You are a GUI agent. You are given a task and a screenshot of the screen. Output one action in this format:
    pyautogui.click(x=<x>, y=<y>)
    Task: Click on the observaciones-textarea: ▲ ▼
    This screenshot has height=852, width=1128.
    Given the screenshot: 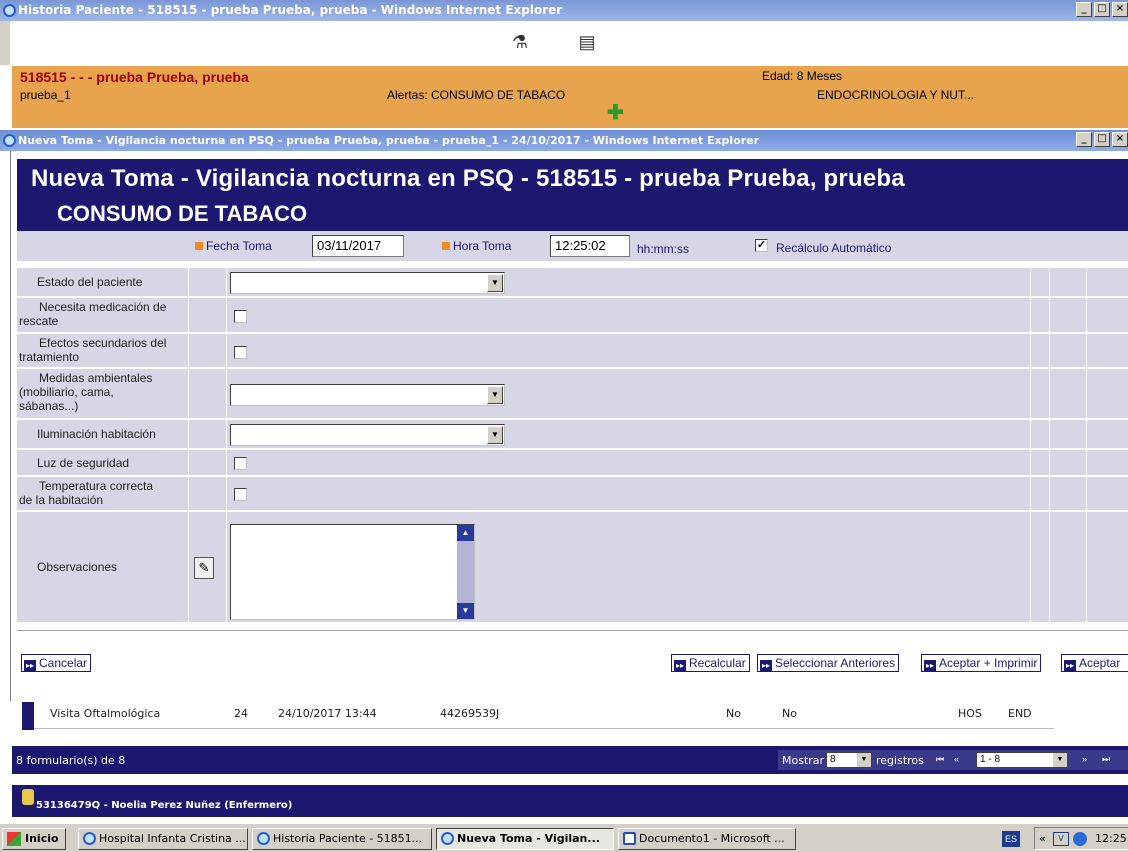 What is the action you would take?
    pyautogui.click(x=352, y=572)
    